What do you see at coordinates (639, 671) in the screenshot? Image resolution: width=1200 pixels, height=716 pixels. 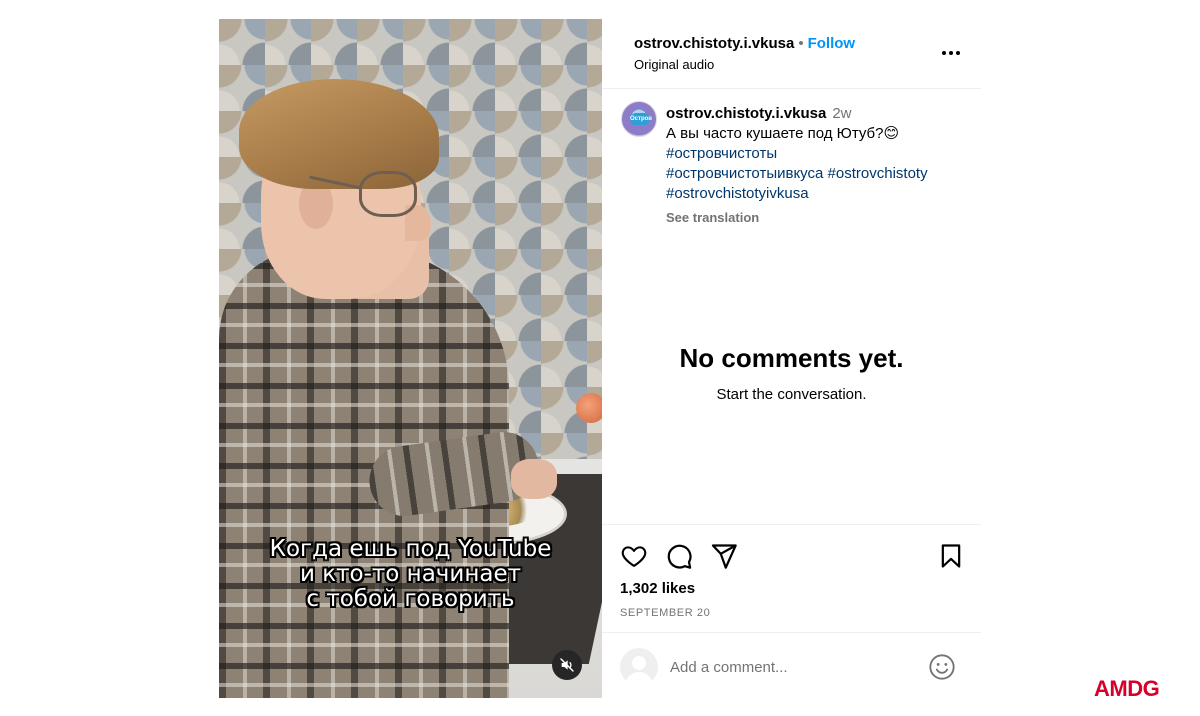 I see `default-avatar-icon` at bounding box center [639, 671].